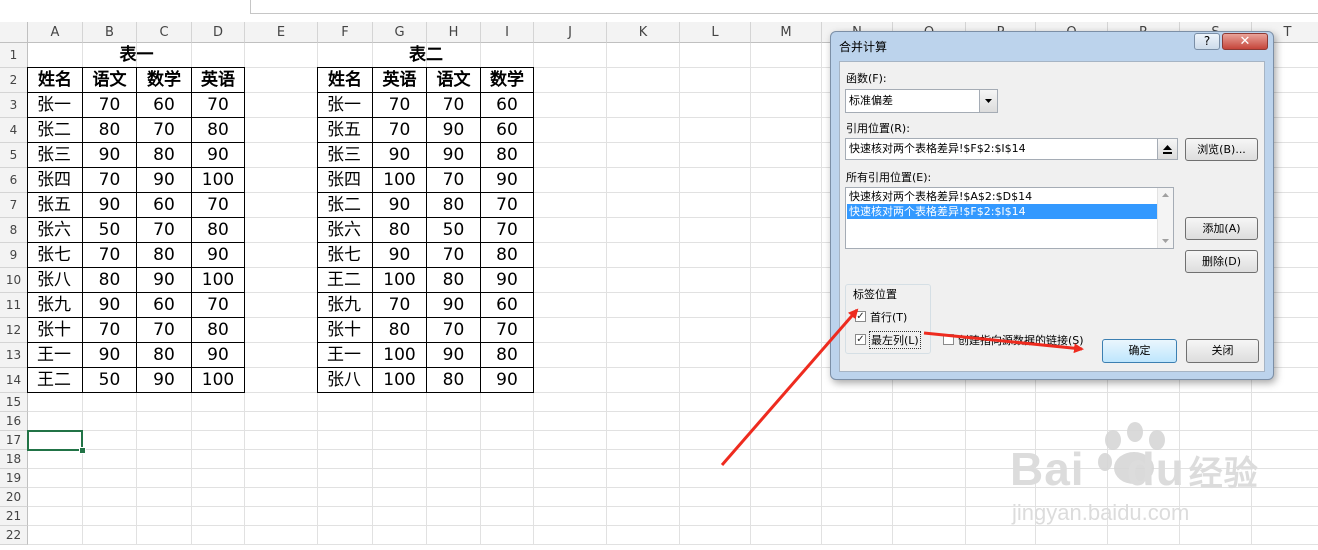 This screenshot has height=550, width=1318. Describe the element at coordinates (14, 180) in the screenshot. I see `row-header: 6` at that location.